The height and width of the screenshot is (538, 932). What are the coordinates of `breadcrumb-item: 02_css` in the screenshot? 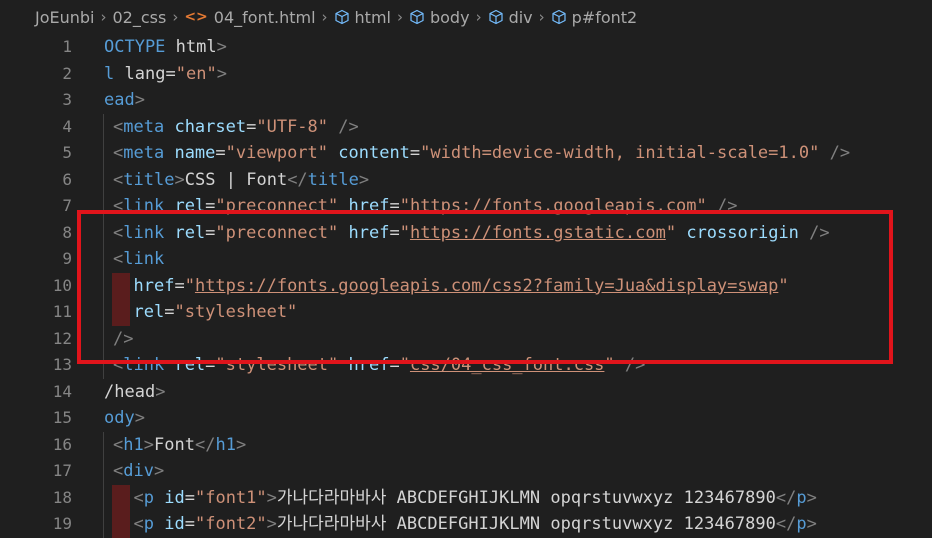 It's located at (140, 17).